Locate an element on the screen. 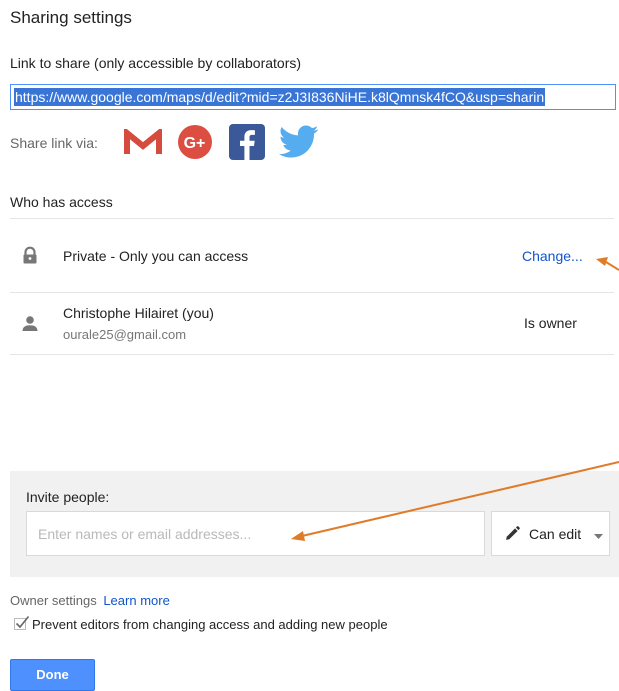 This screenshot has width=619, height=691. lock-icon is located at coordinates (30, 255).